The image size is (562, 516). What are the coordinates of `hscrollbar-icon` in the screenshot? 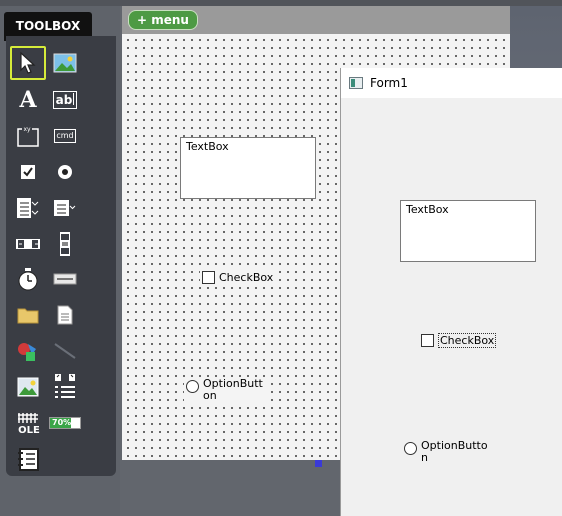 It's located at (28, 244).